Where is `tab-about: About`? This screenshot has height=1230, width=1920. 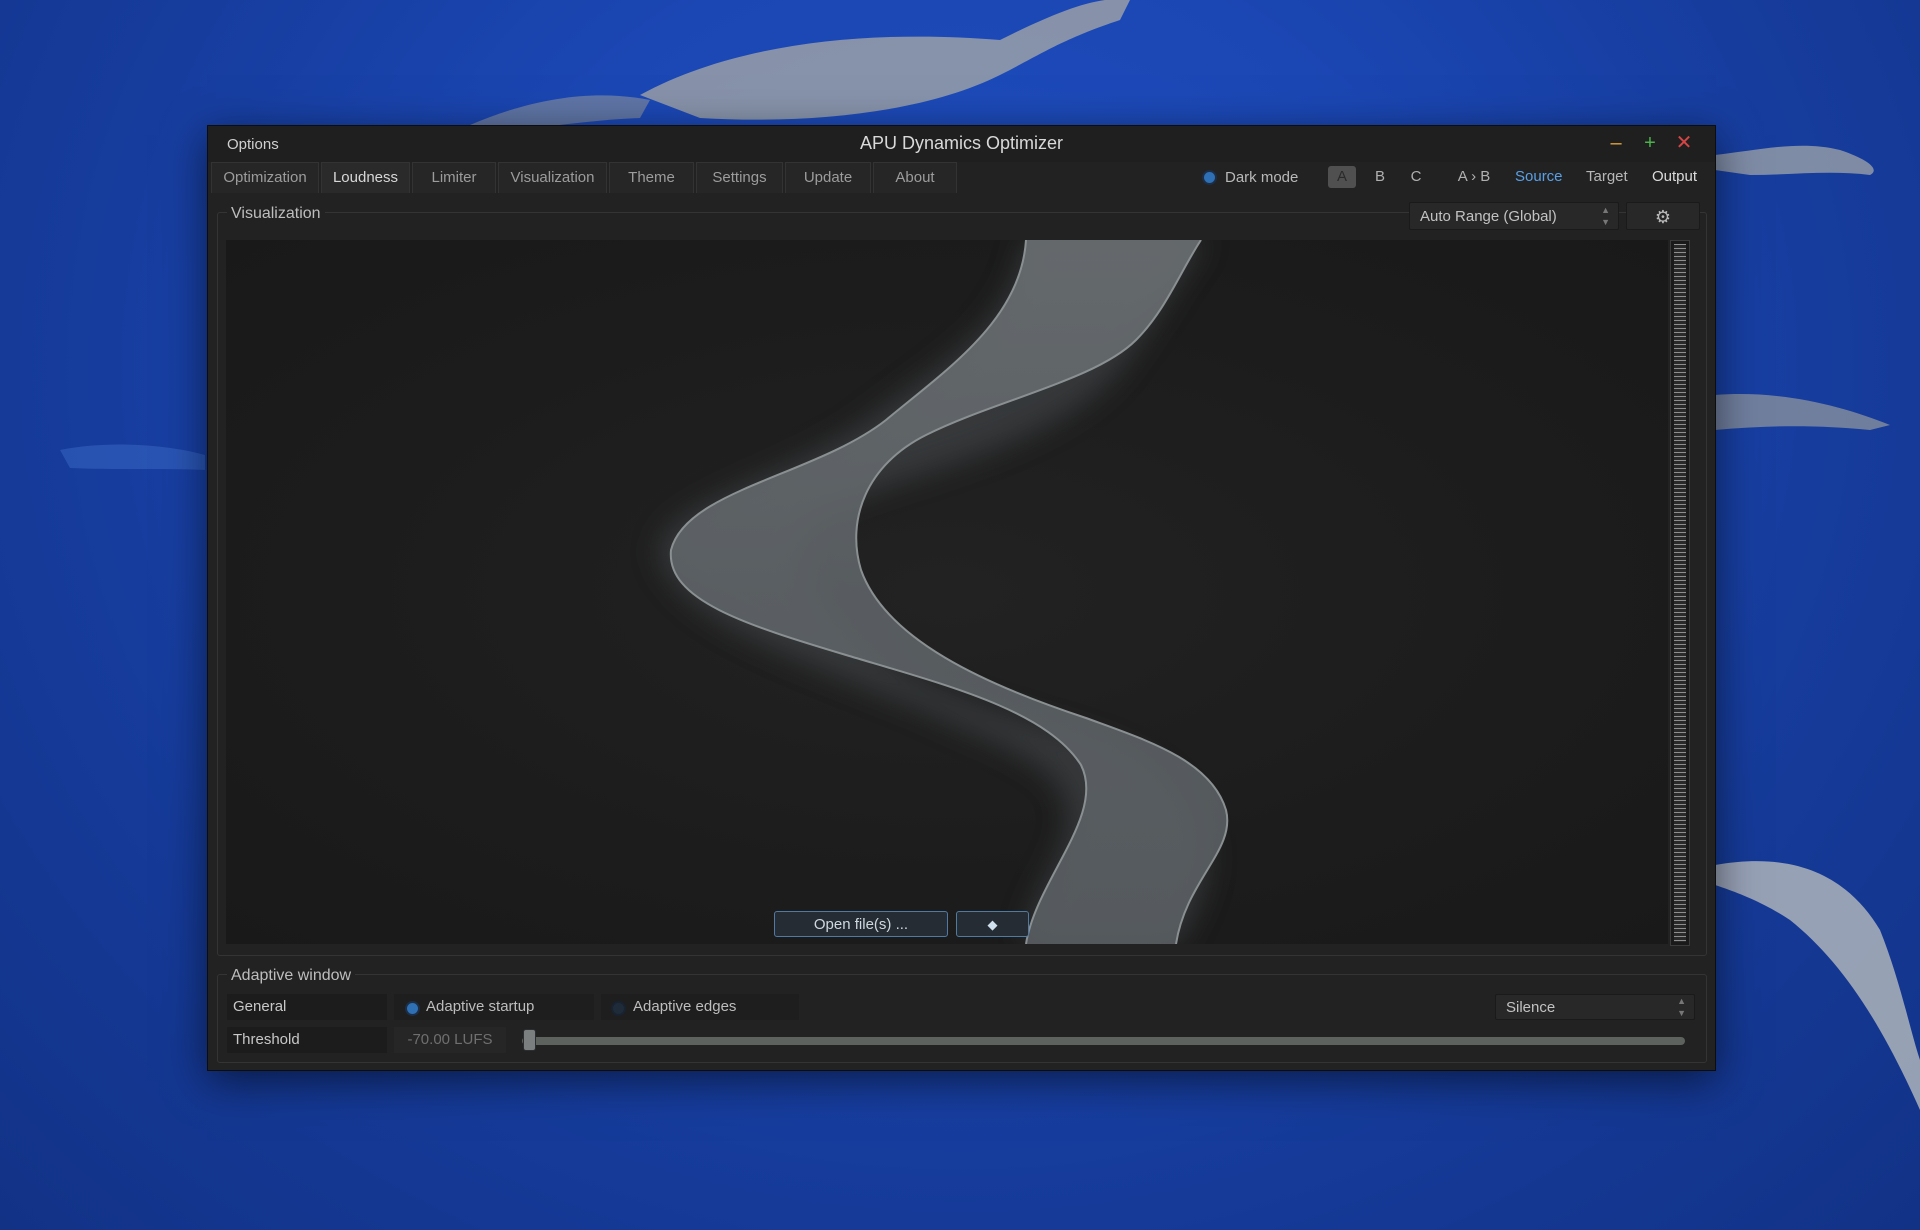
tab-about: About is located at coordinates (915, 177).